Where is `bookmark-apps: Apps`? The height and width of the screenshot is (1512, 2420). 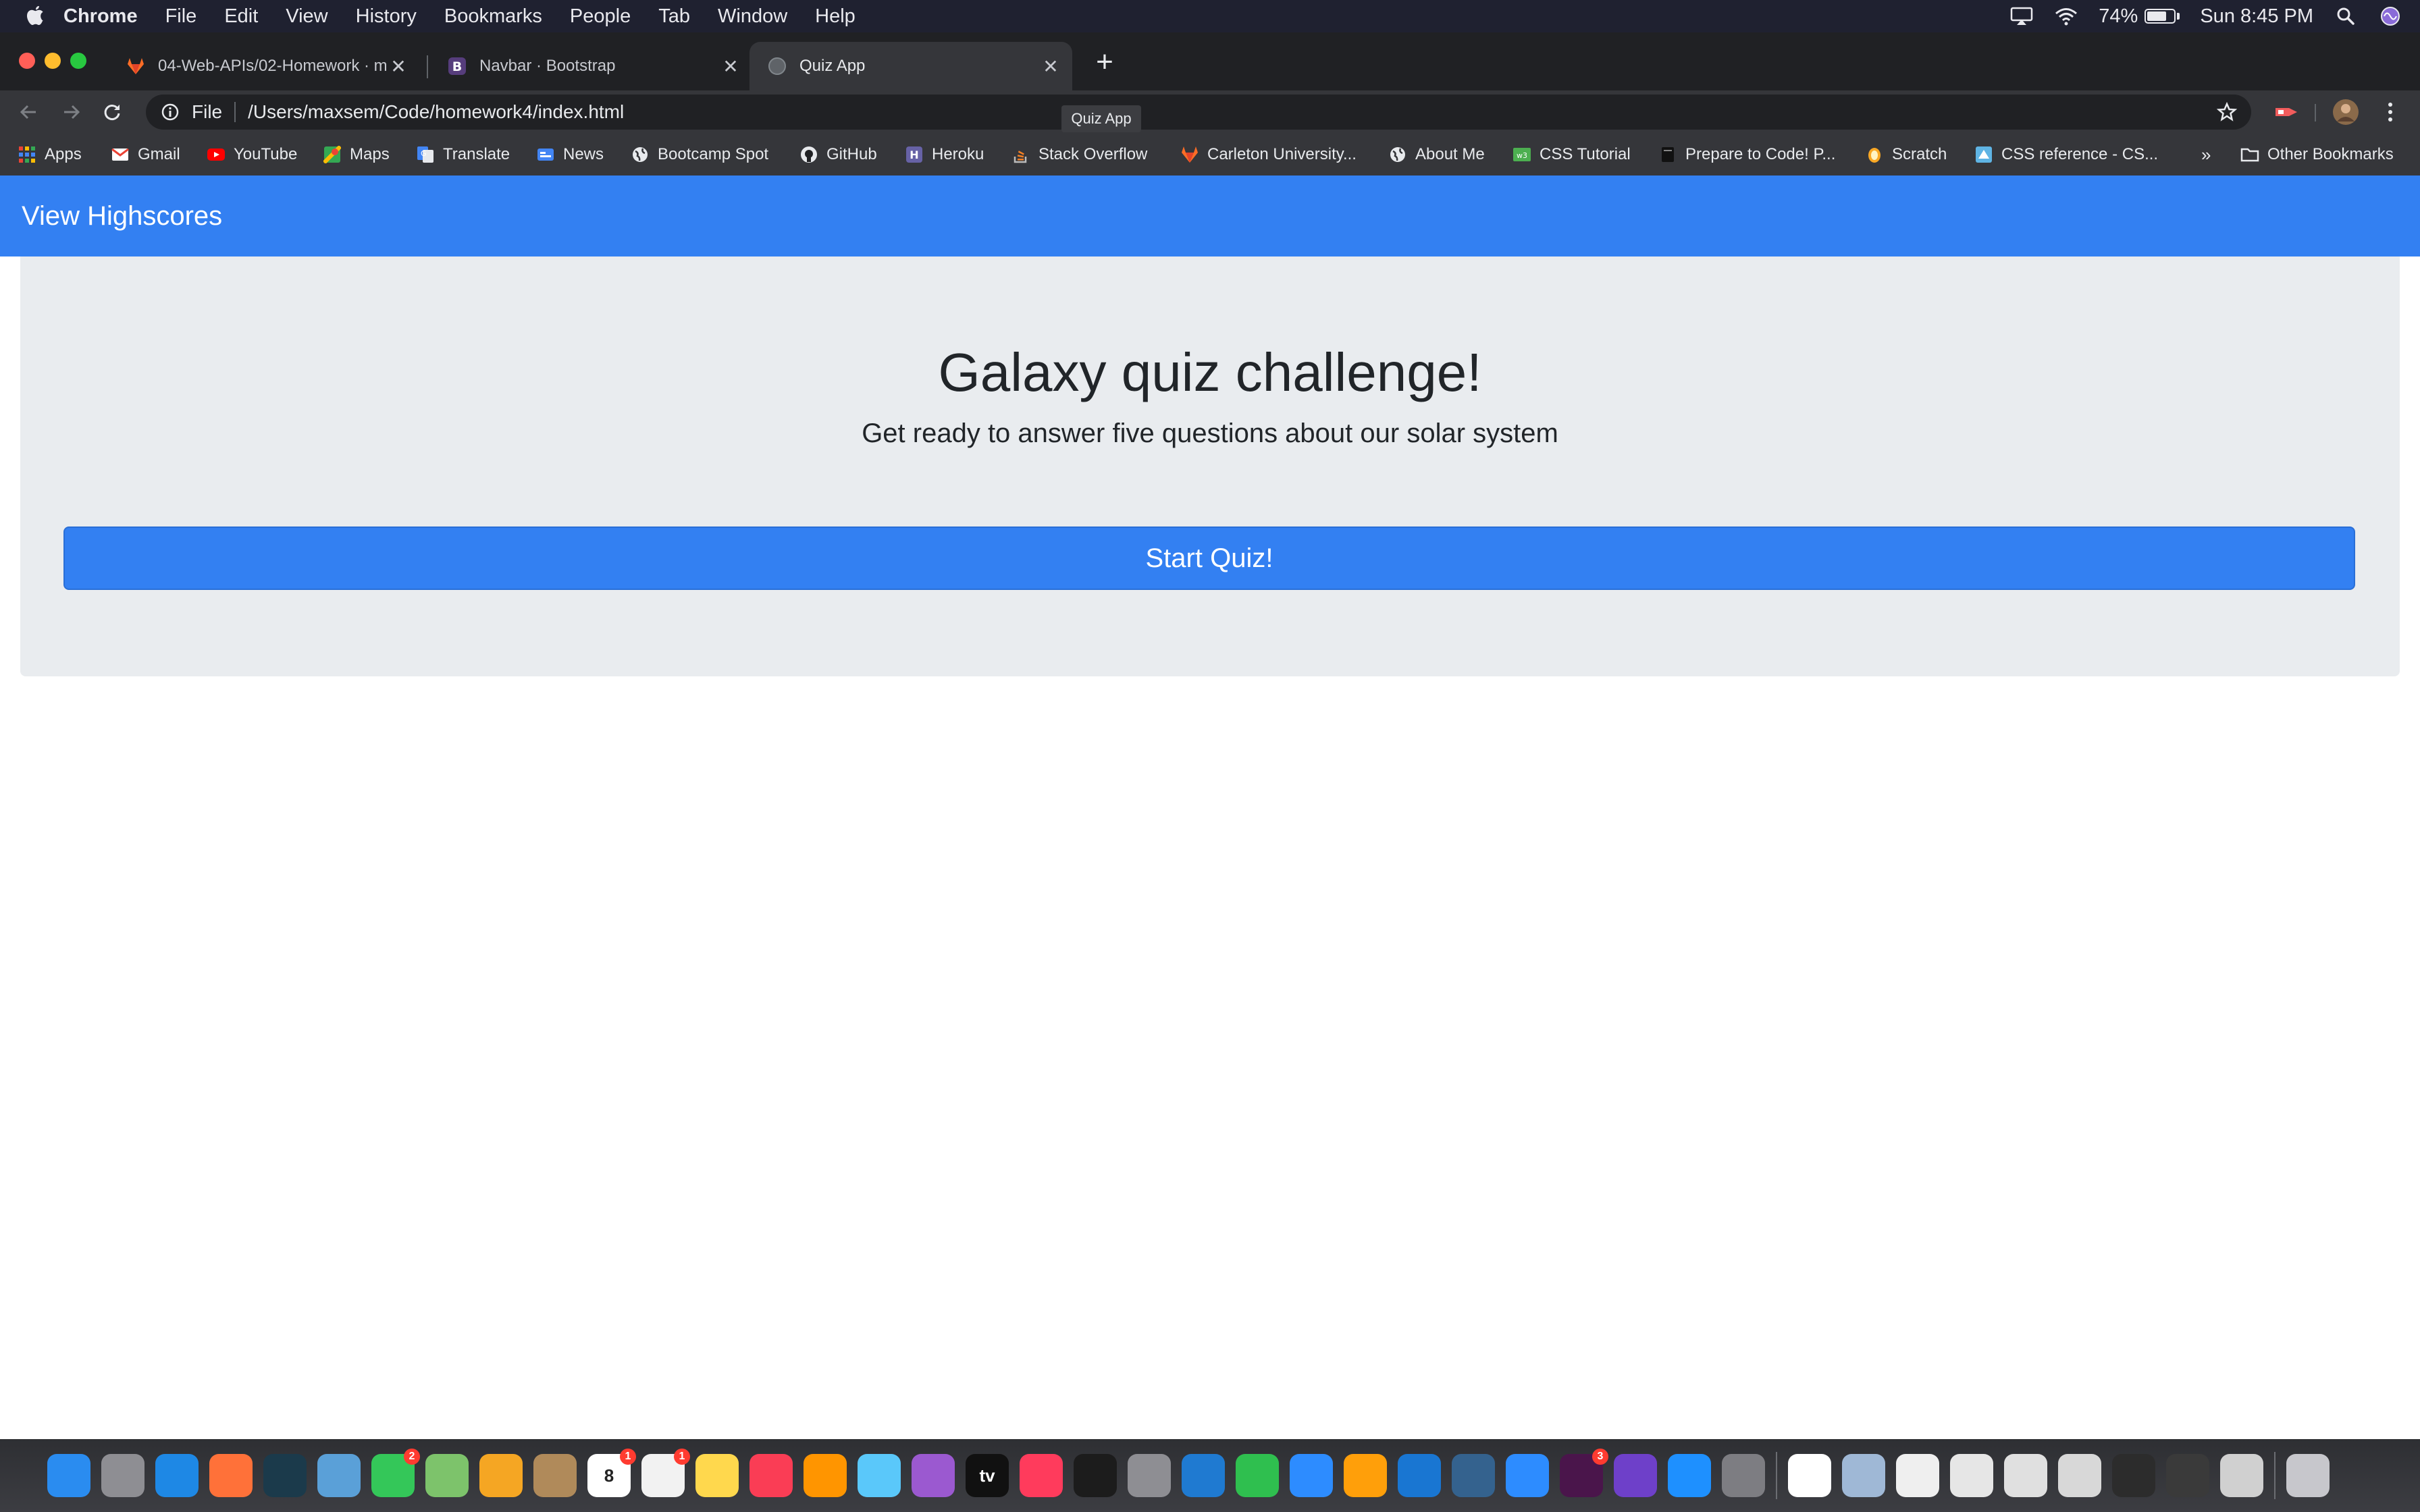
bookmark-apps: Apps is located at coordinates (50, 154).